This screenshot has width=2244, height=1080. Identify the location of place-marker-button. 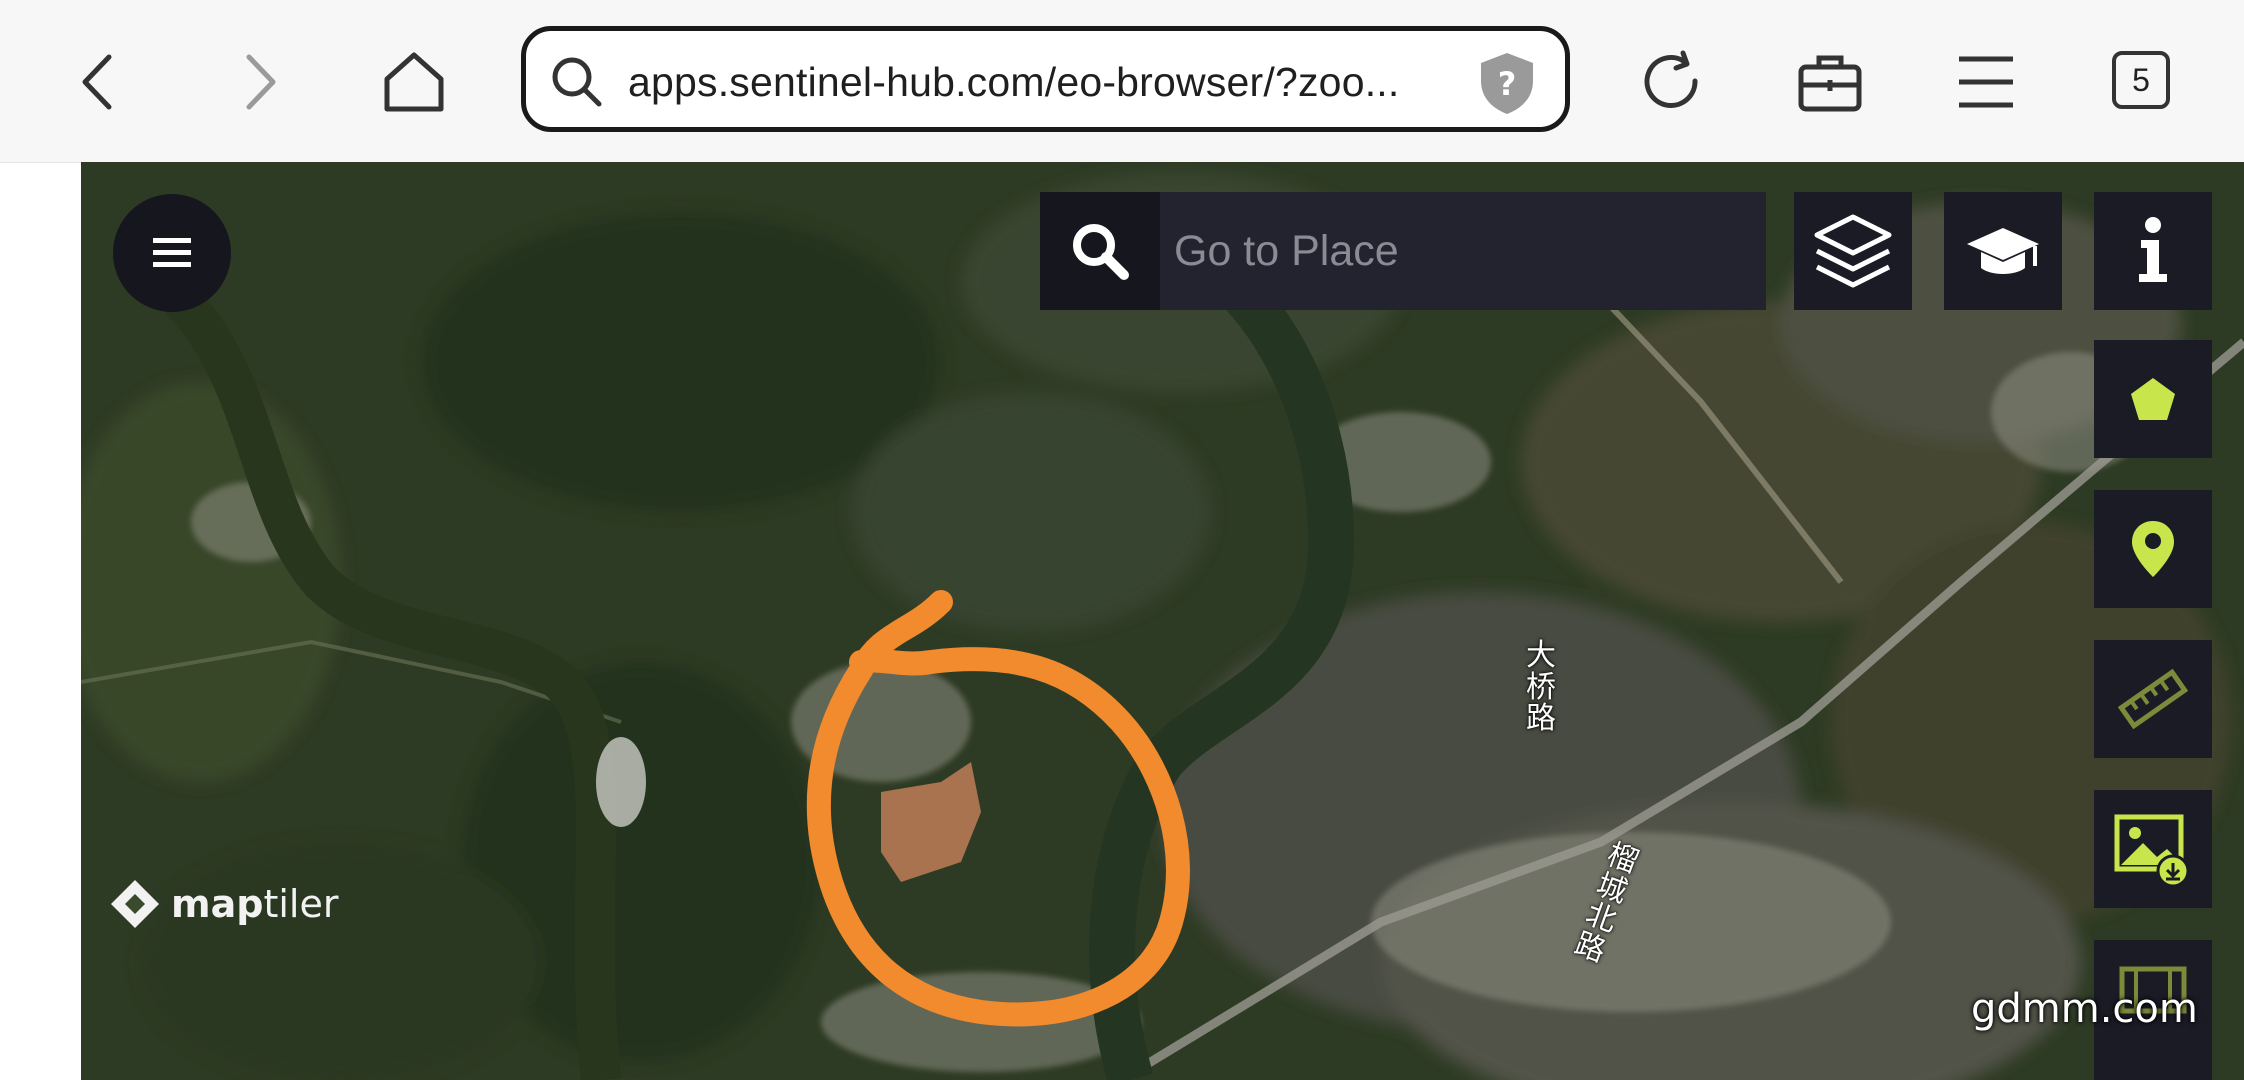
(2153, 549).